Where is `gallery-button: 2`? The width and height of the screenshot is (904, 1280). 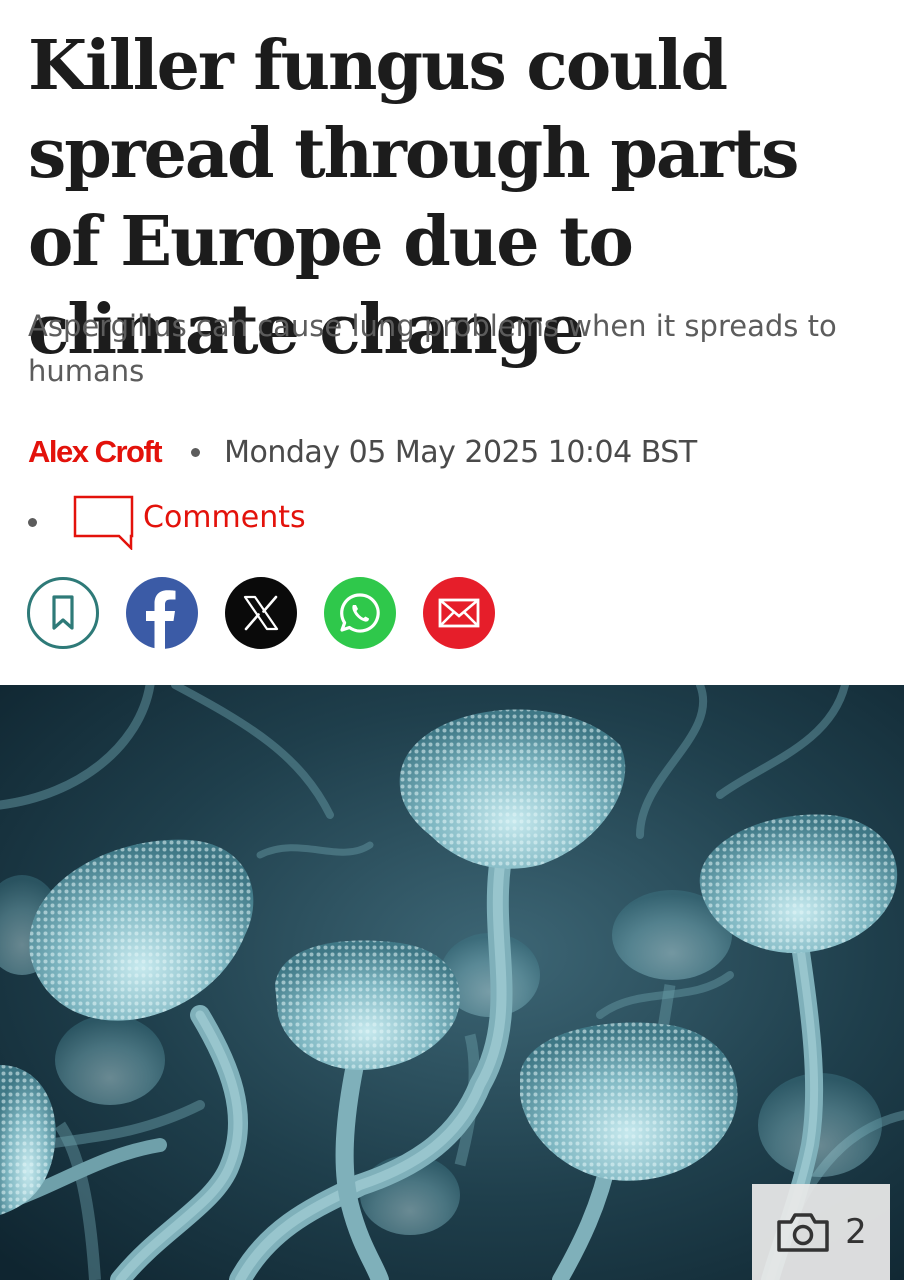 gallery-button: 2 is located at coordinates (821, 1232).